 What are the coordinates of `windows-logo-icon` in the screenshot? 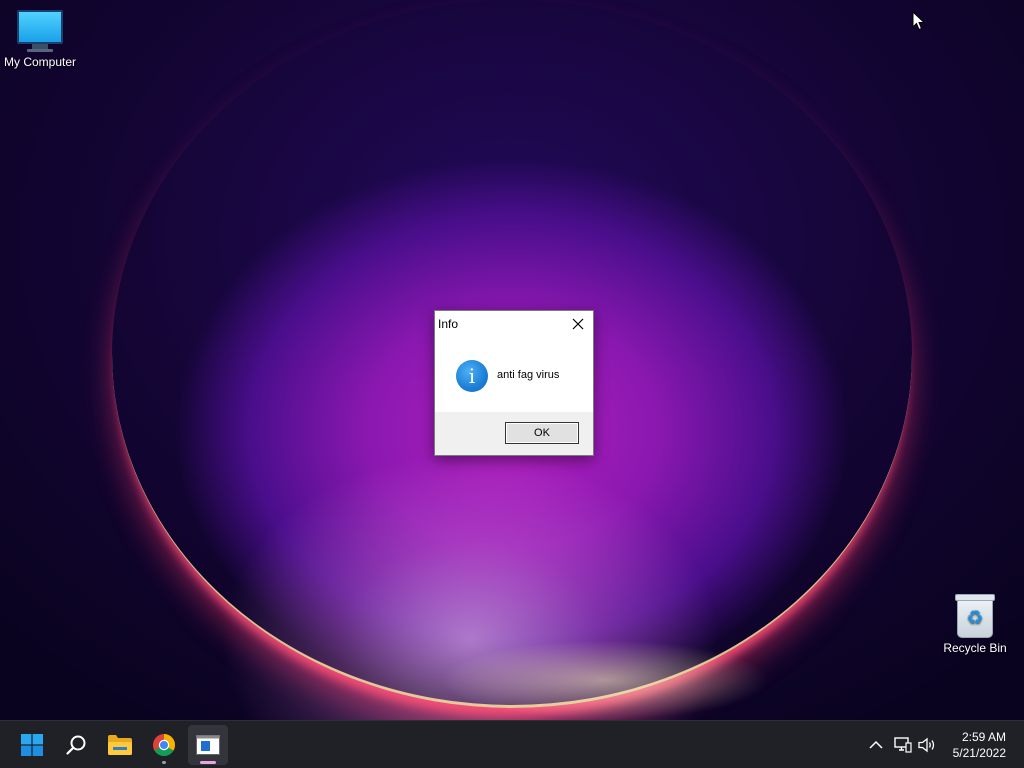 It's located at (32, 745).